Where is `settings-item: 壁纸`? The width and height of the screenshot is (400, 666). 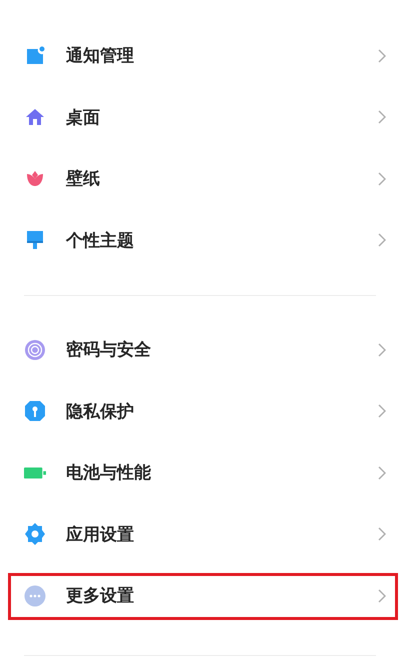
settings-item: 壁纸 is located at coordinates (200, 179).